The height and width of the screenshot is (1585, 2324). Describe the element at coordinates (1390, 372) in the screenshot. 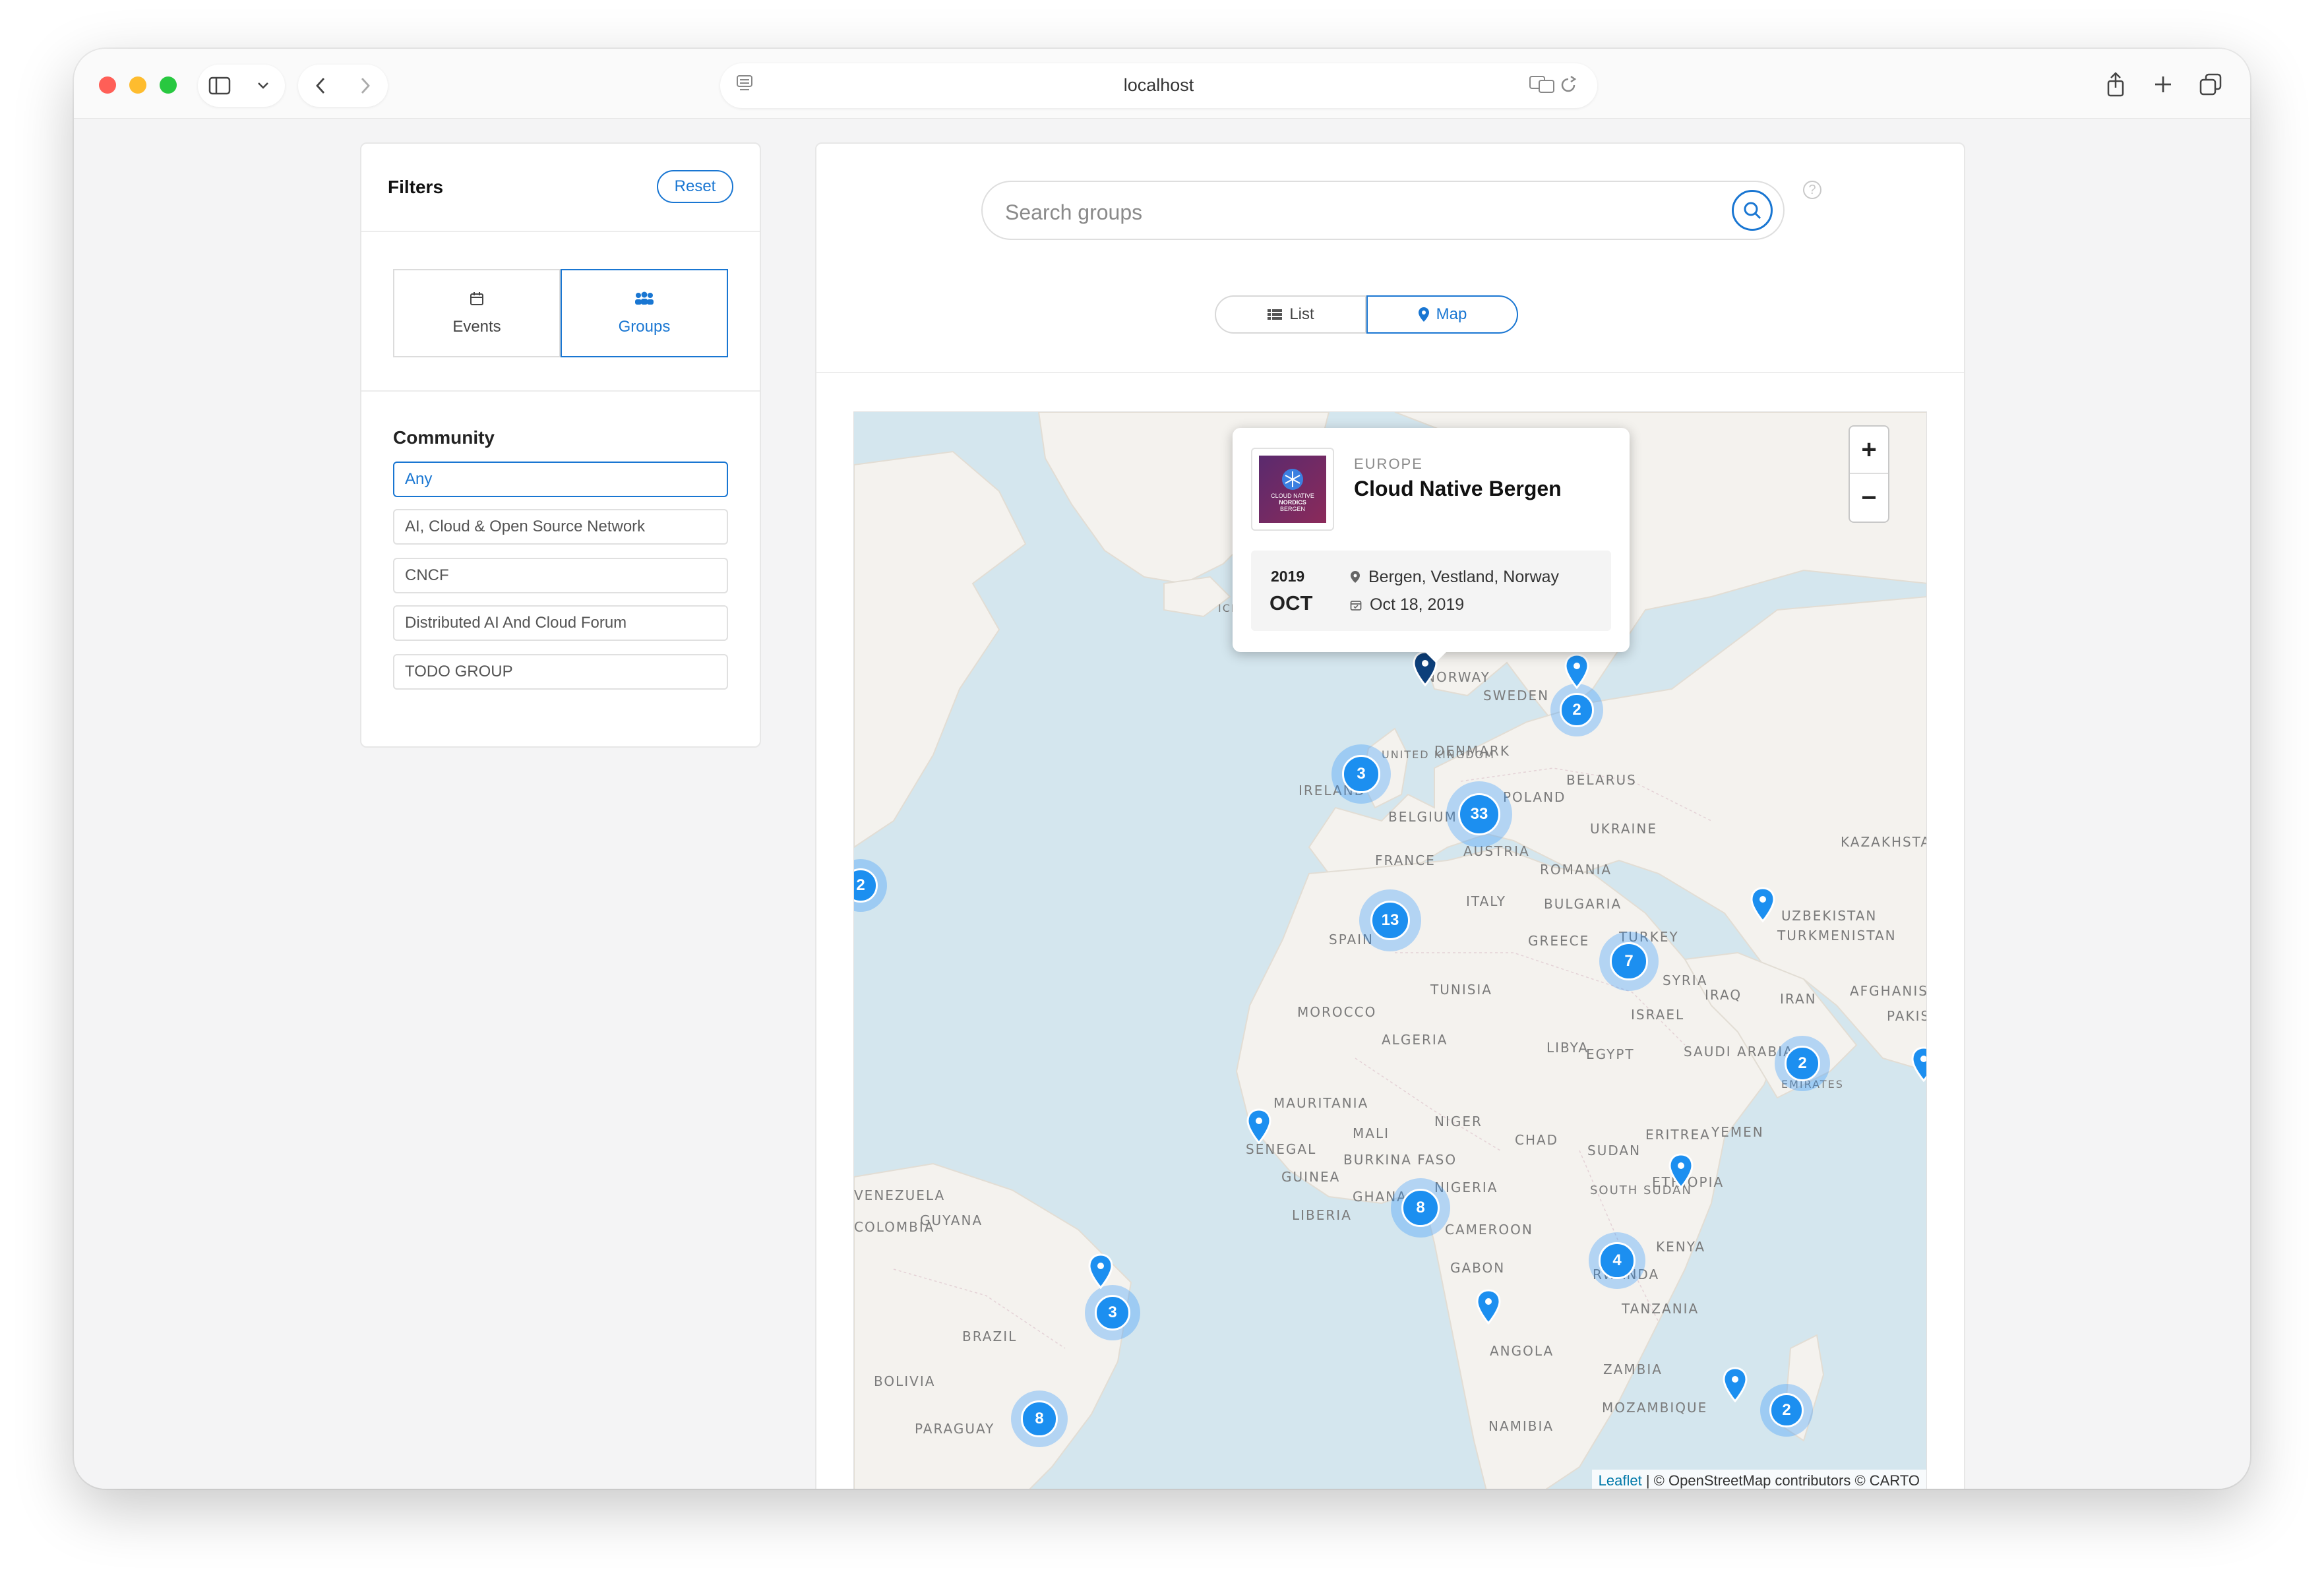

I see `content-divider` at that location.